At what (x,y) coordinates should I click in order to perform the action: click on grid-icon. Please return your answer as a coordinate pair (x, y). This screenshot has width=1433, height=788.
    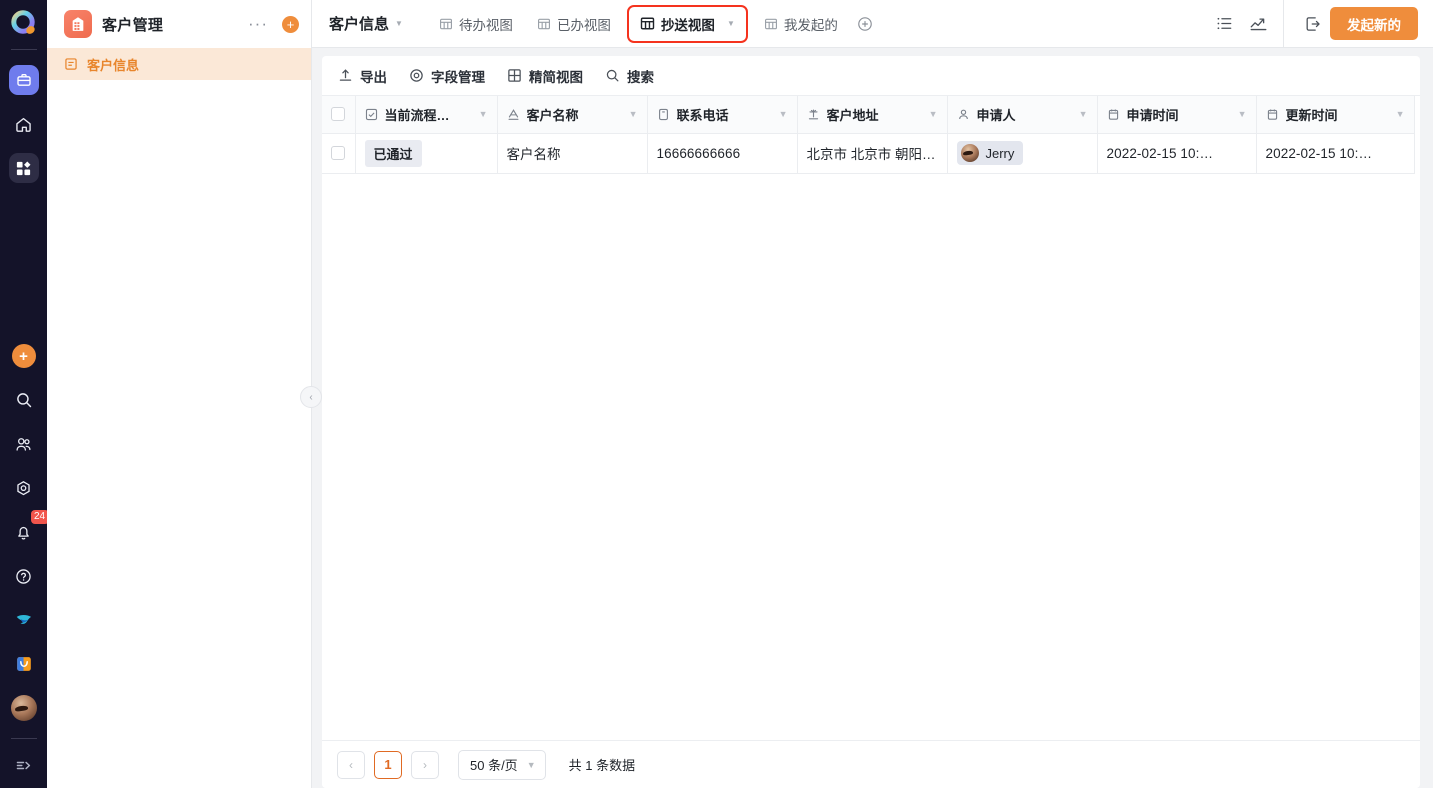
    Looking at the image, I should click on (514, 75).